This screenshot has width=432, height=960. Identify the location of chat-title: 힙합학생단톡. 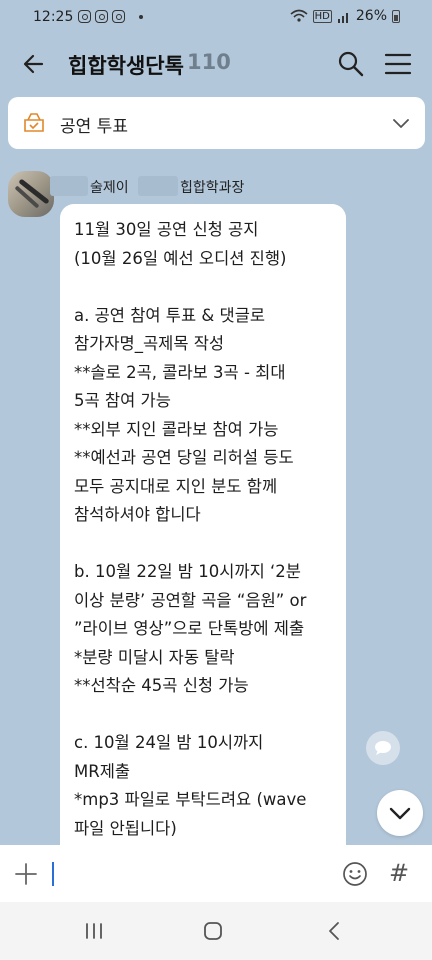
(126, 66).